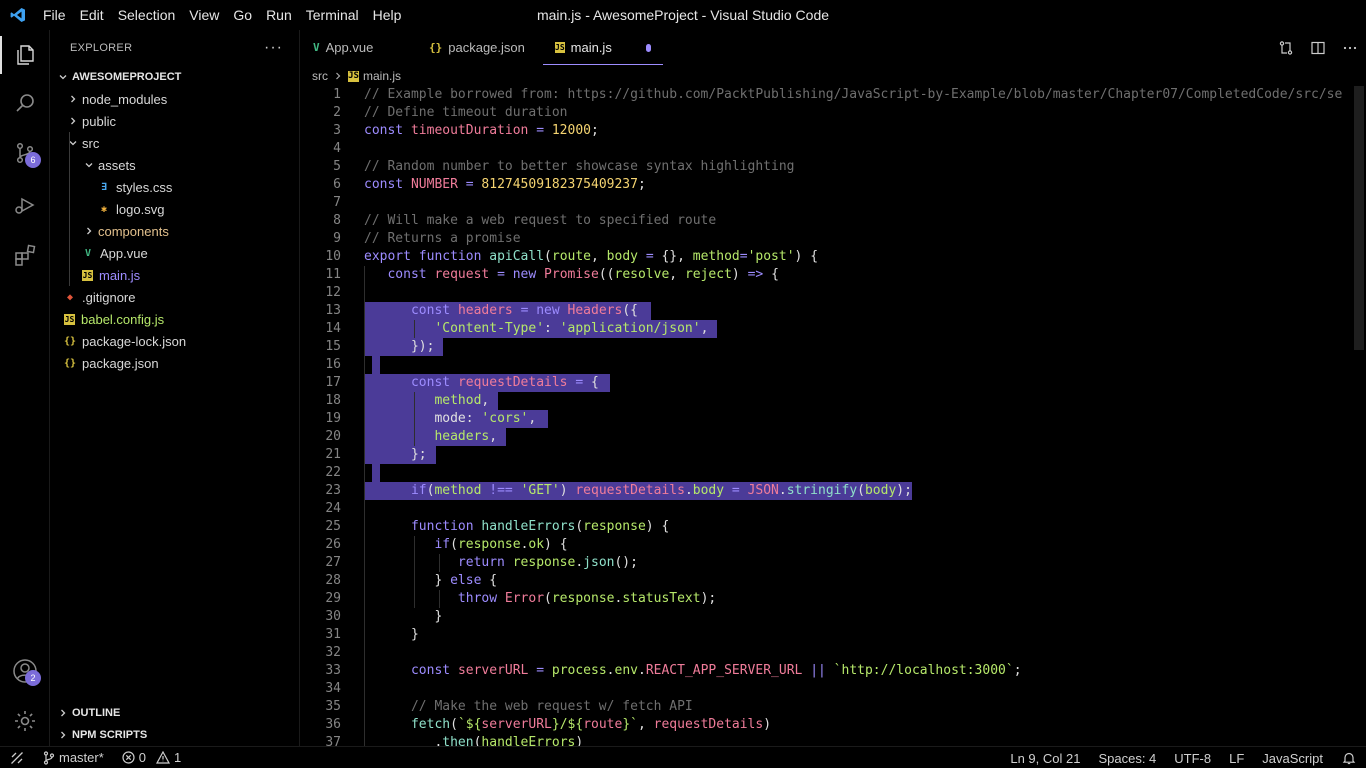 The height and width of the screenshot is (768, 1366). What do you see at coordinates (174, 297) in the screenshot?
I see `tree-item-gitignore: ◆ .gitignore` at bounding box center [174, 297].